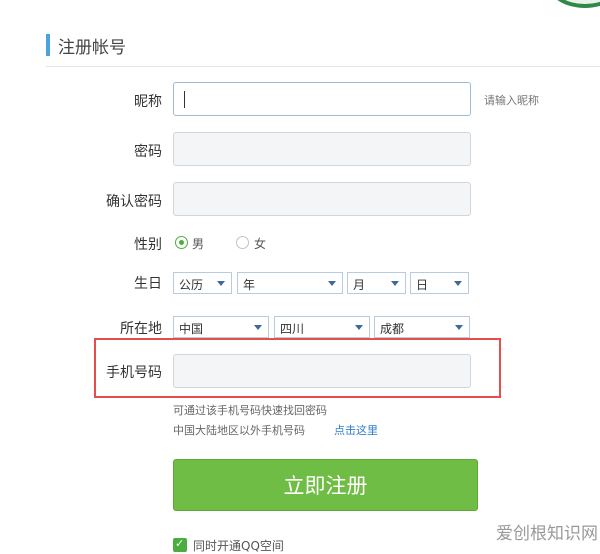  I want to click on day-value: 日, so click(422, 285).